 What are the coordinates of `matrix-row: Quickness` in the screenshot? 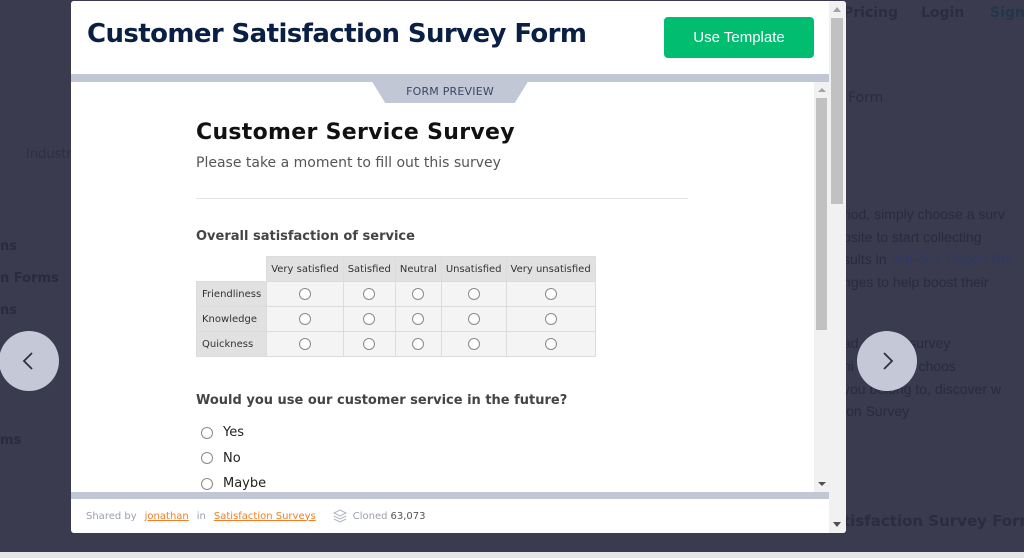 It's located at (395, 344).